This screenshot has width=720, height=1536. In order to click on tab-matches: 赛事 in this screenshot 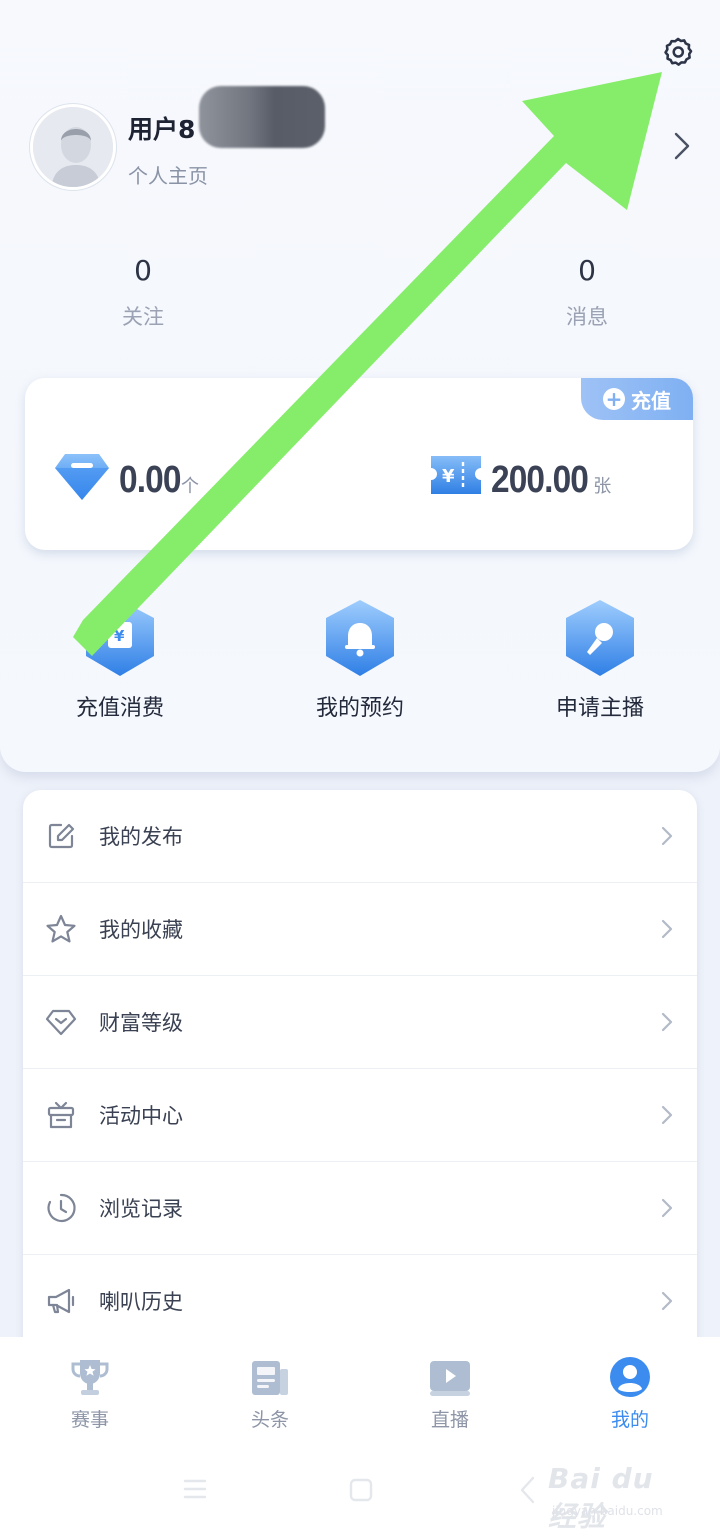, I will do `click(90, 1393)`.